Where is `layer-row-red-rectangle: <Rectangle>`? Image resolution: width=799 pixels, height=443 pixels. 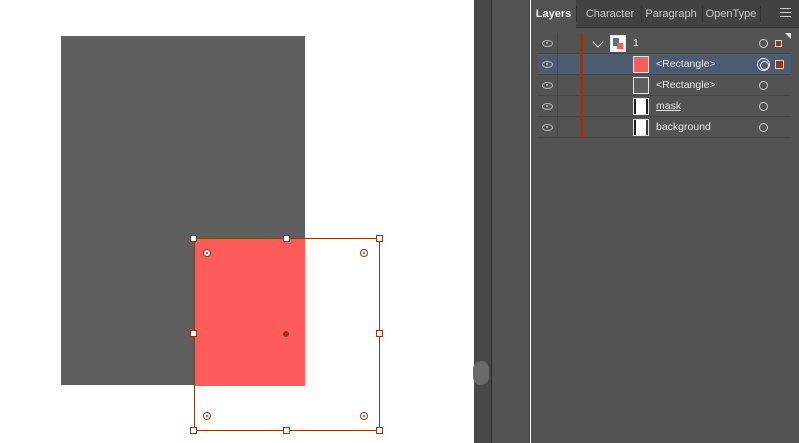
layer-row-red-rectangle: <Rectangle> is located at coordinates (664, 64).